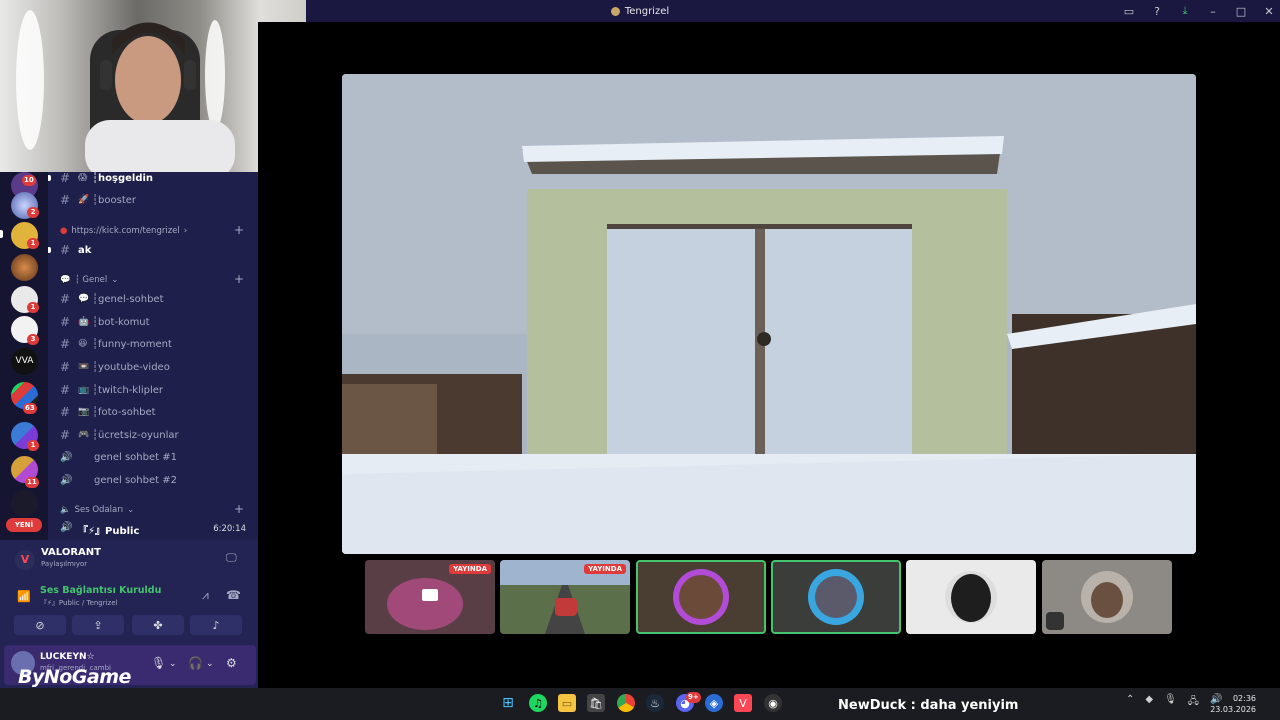 The height and width of the screenshot is (720, 1280). I want to click on channel-name: genel sohbet #1, so click(135, 457).